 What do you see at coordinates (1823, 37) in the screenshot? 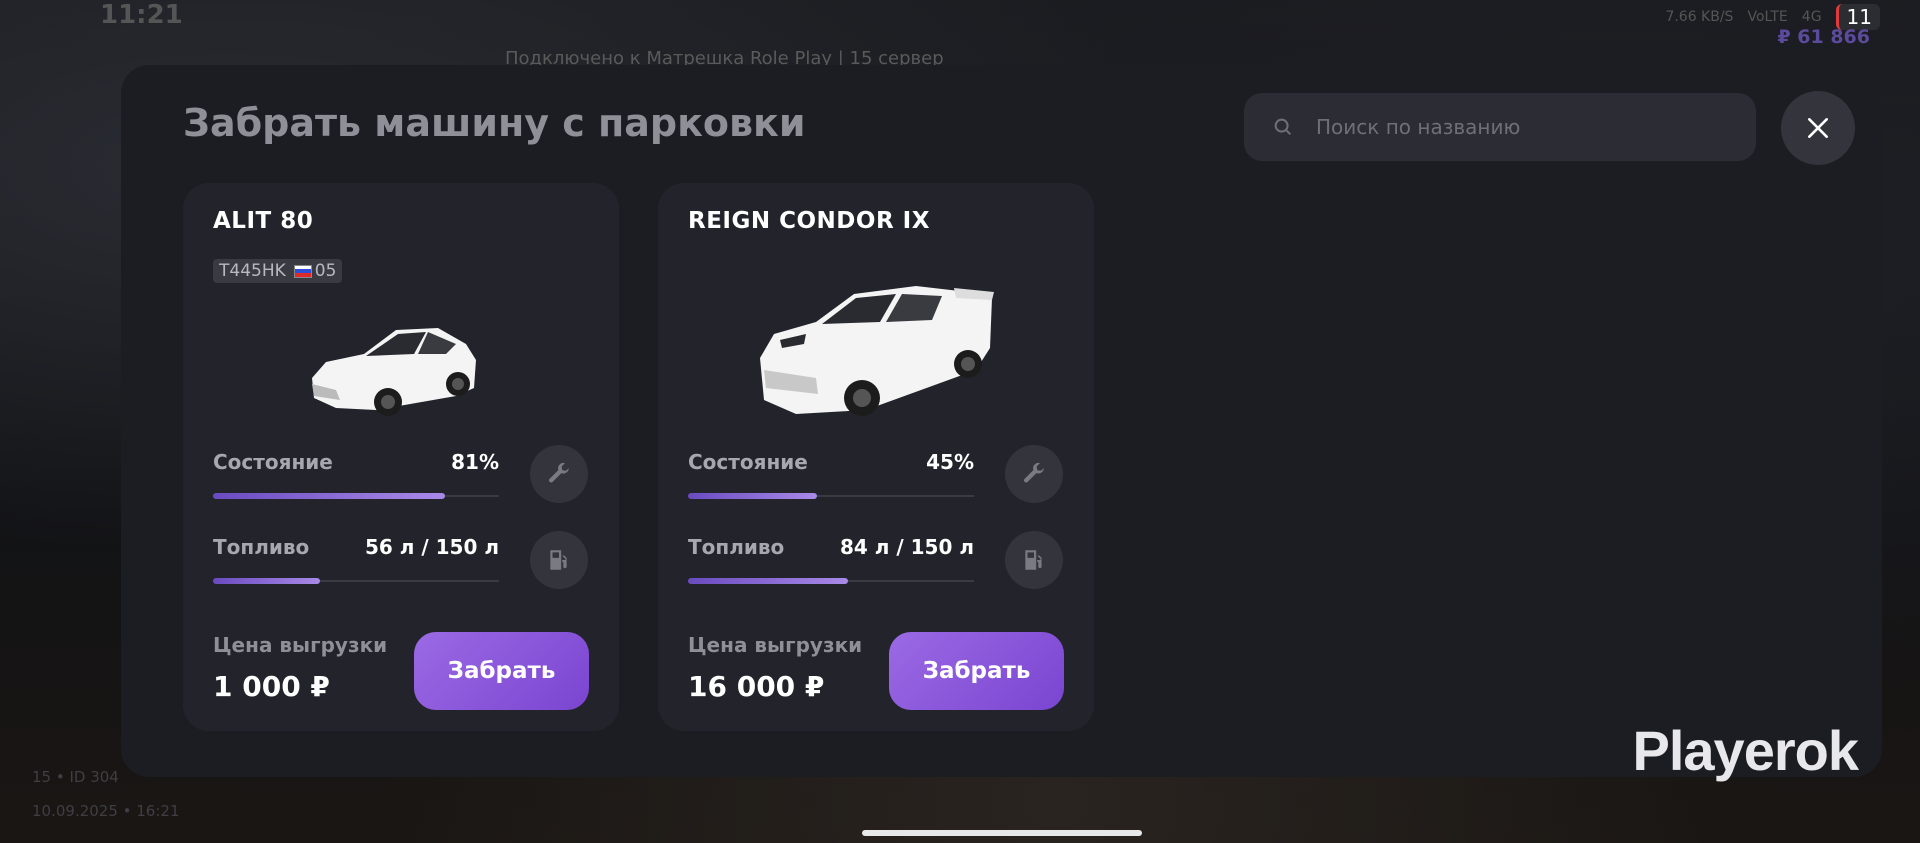
I see `money-counter: ₽ 61 866` at bounding box center [1823, 37].